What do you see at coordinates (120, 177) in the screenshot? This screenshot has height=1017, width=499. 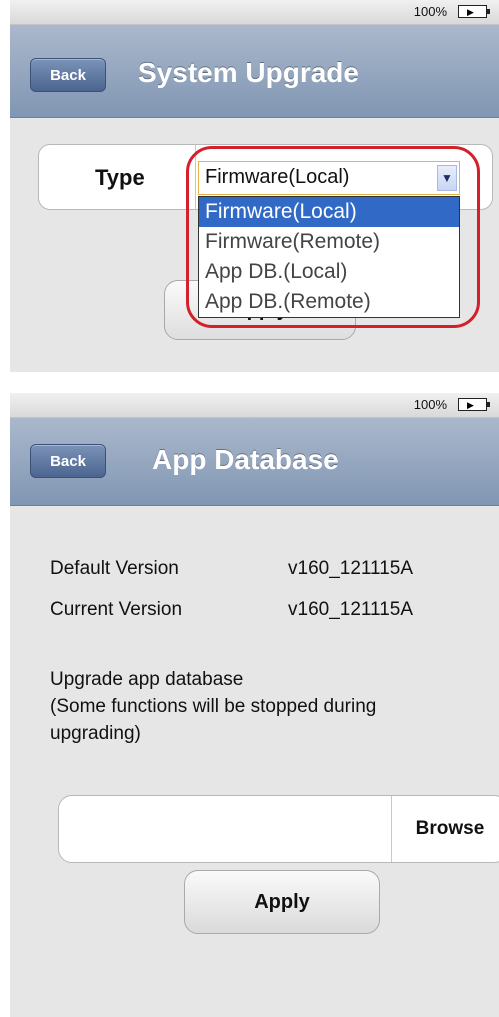 I see `type-label: Type` at bounding box center [120, 177].